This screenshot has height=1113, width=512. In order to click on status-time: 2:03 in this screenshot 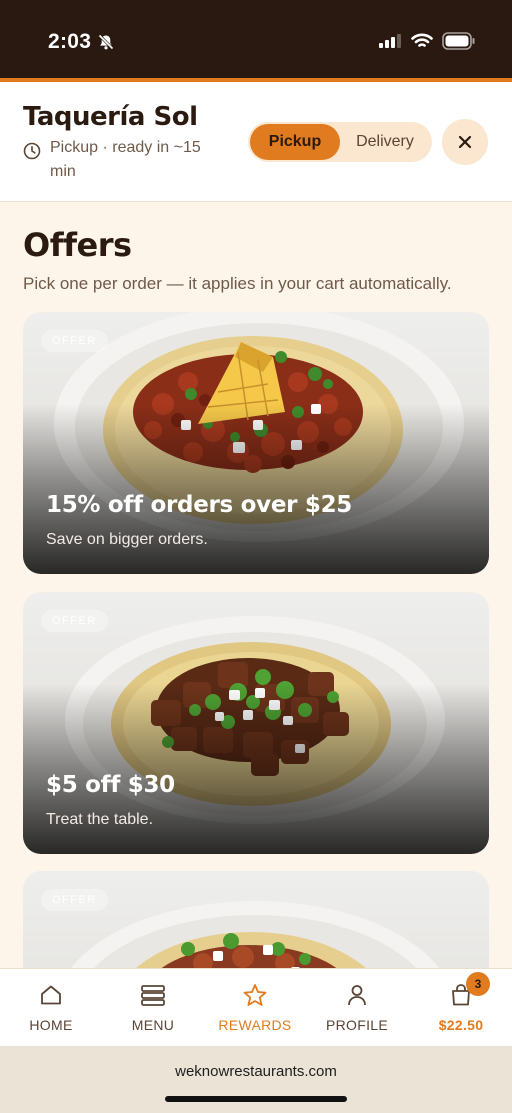, I will do `click(81, 42)`.